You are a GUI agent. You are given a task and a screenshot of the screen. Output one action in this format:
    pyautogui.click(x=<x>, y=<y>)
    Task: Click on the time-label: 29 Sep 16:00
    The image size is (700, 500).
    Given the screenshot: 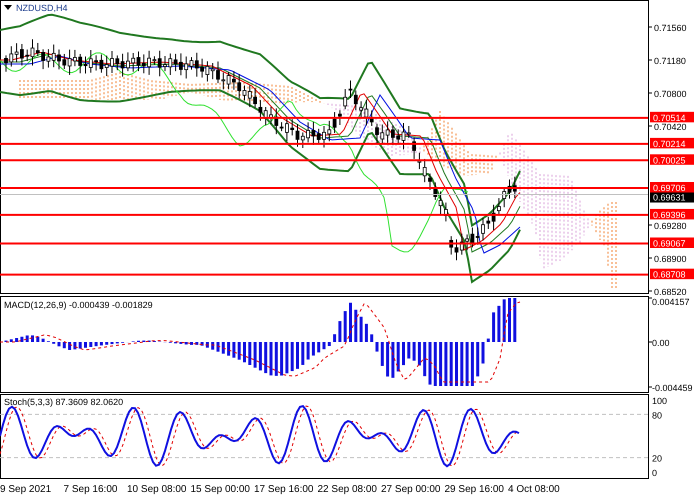 What is the action you would take?
    pyautogui.click(x=474, y=489)
    